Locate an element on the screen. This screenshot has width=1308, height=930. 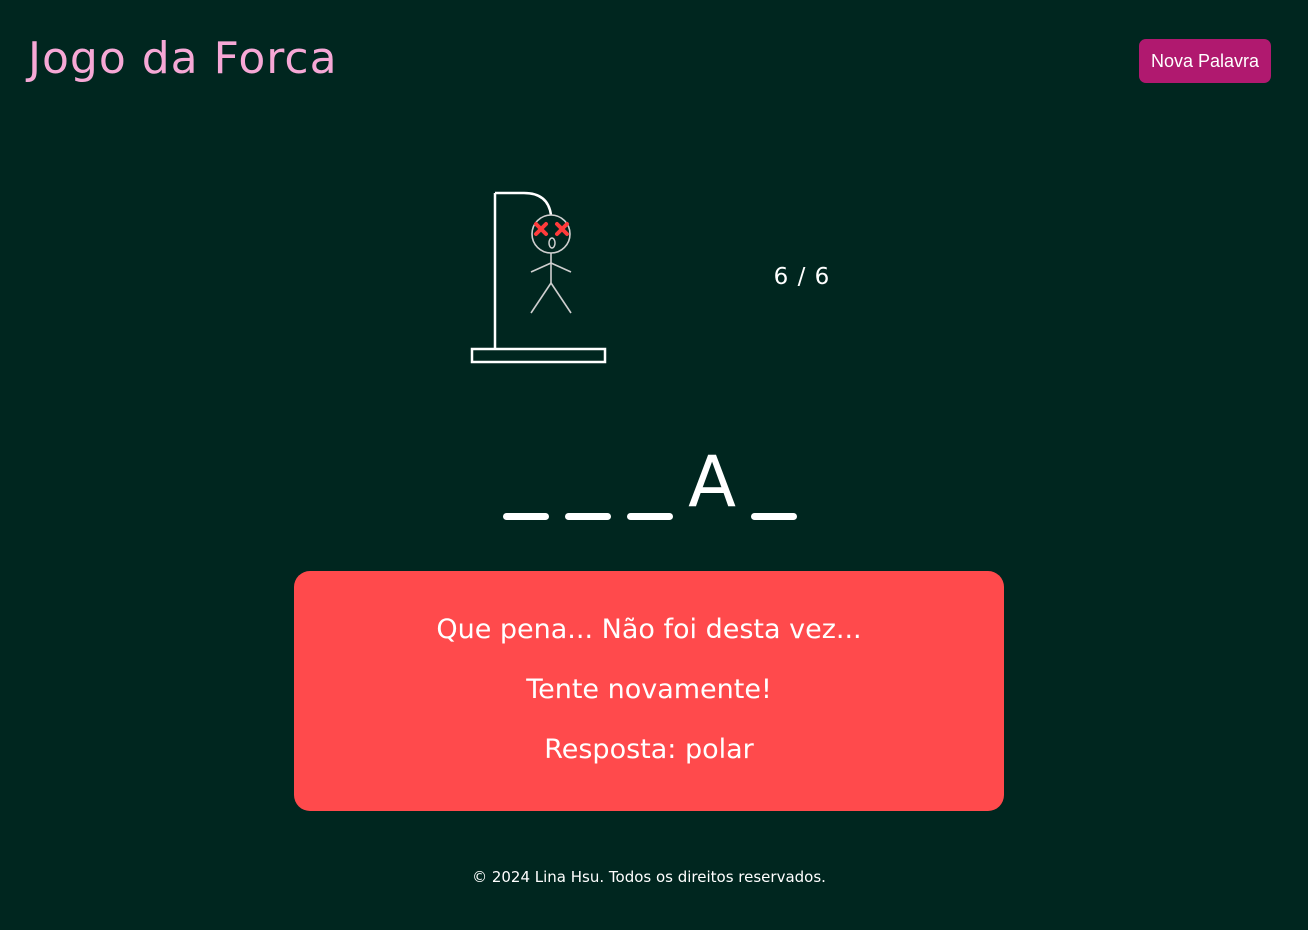
word-slot: A is located at coordinates (712, 482).